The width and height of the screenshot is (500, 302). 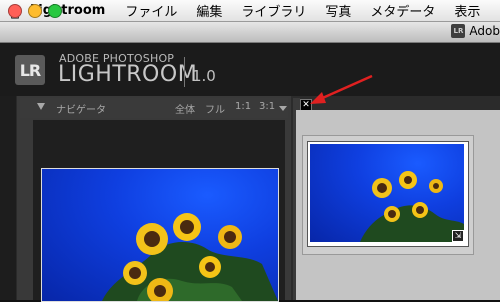 I want to click on collapse-triangle-icon, so click(x=41, y=106).